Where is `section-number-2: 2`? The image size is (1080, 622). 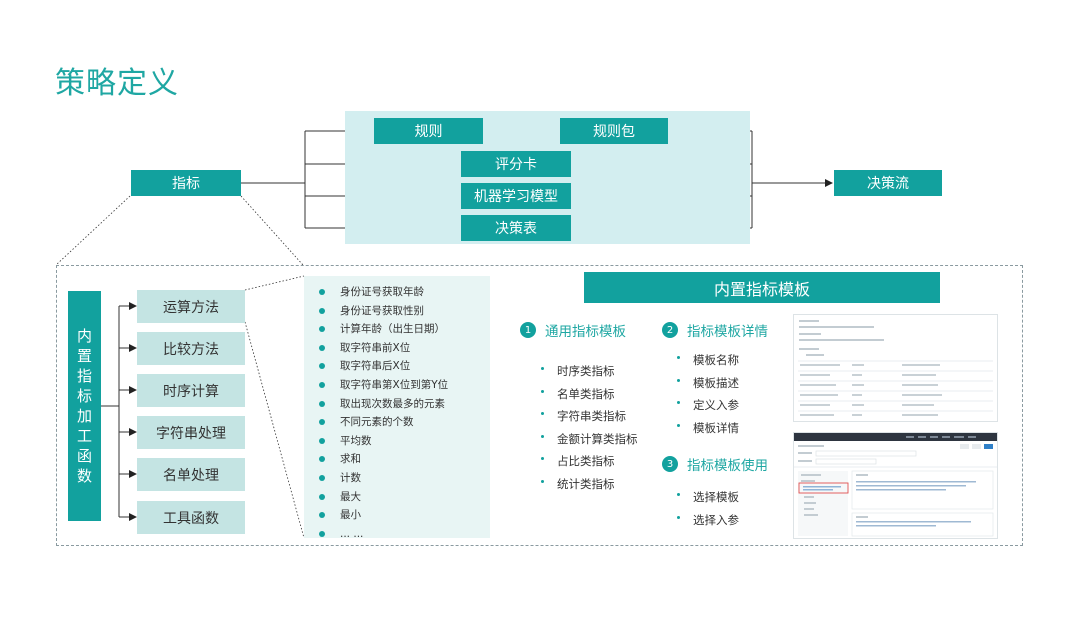 section-number-2: 2 is located at coordinates (670, 330).